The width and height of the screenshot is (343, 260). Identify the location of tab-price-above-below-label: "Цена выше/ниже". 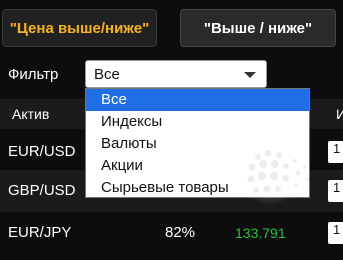
(79, 28).